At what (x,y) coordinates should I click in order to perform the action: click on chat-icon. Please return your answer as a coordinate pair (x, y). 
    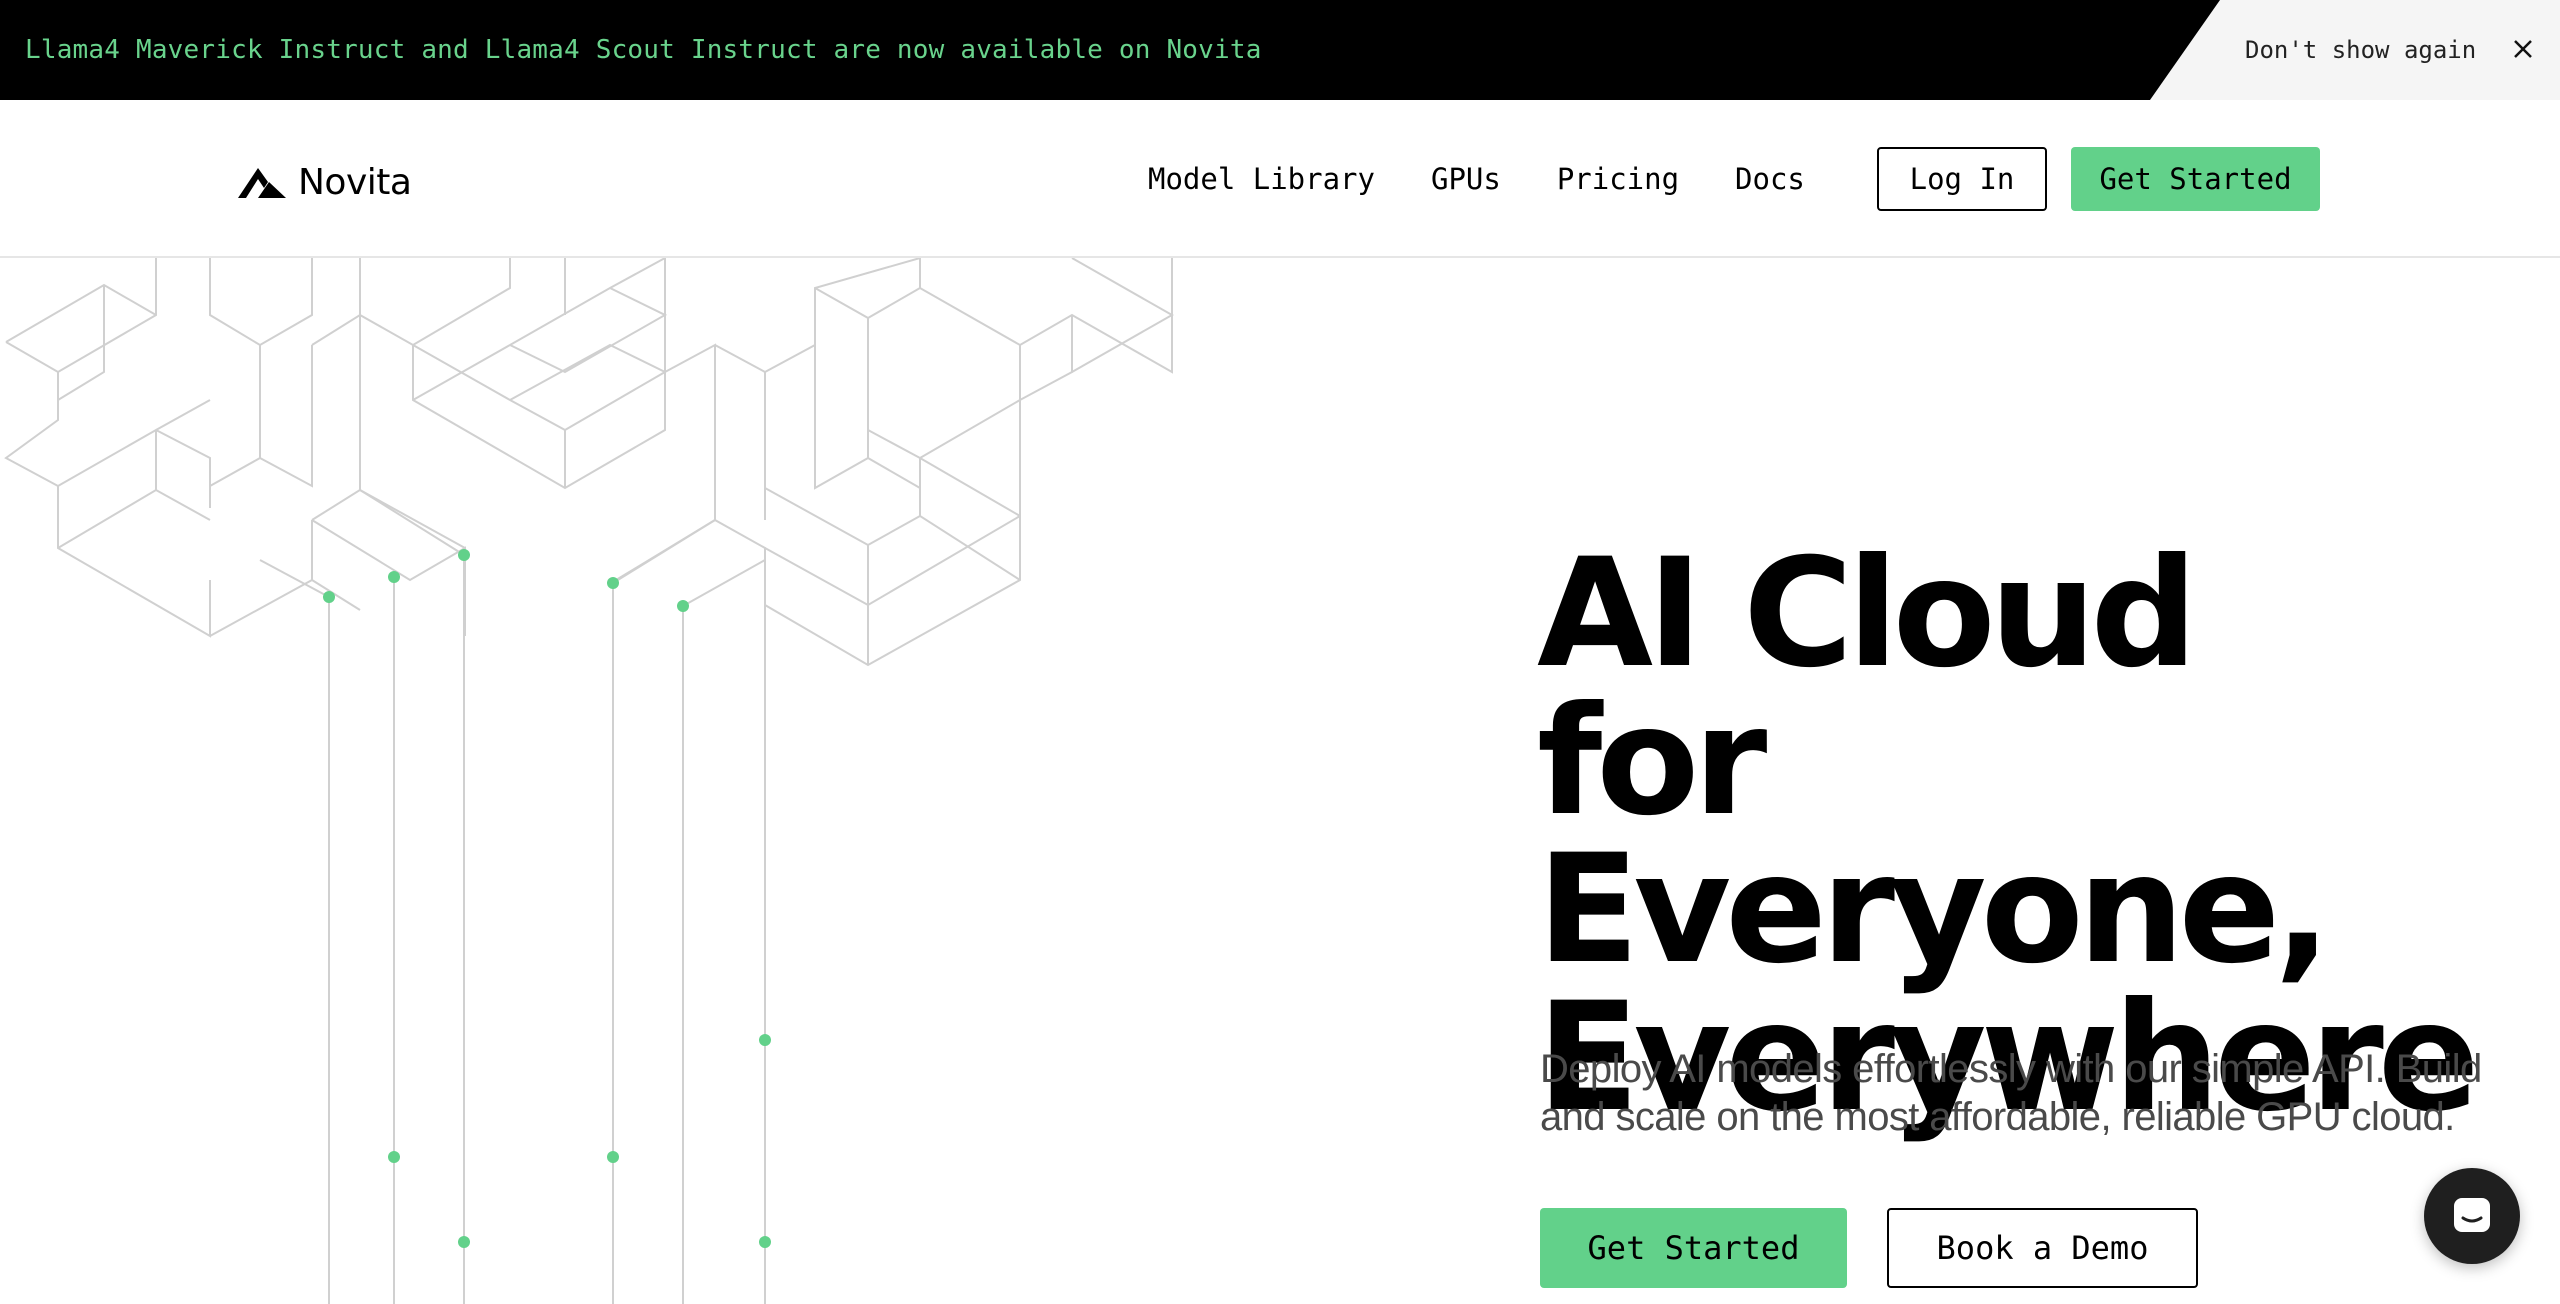
    Looking at the image, I should click on (2472, 1215).